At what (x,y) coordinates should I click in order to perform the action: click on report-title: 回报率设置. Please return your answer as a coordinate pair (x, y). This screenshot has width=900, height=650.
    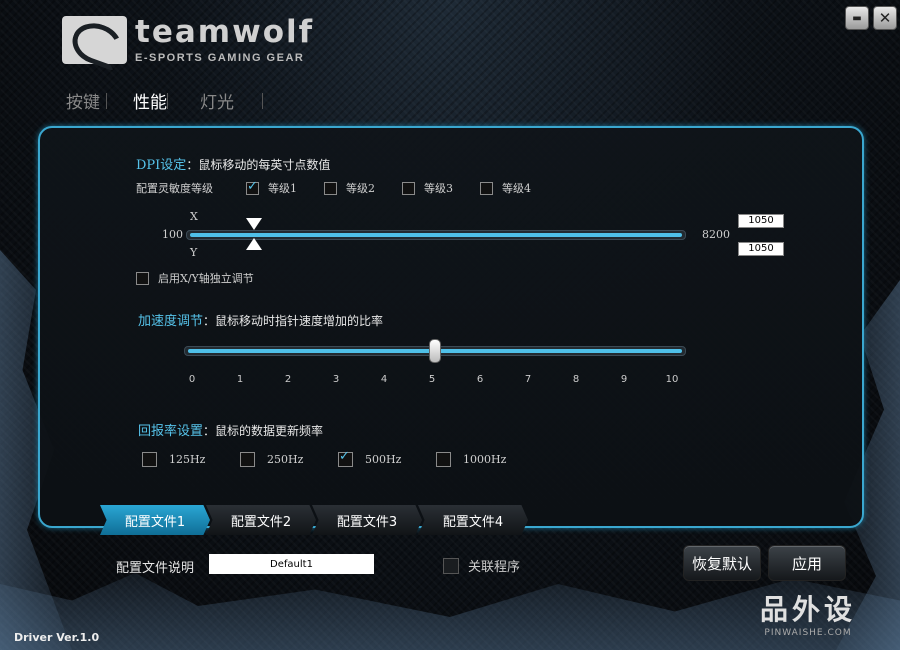
    Looking at the image, I should click on (171, 431).